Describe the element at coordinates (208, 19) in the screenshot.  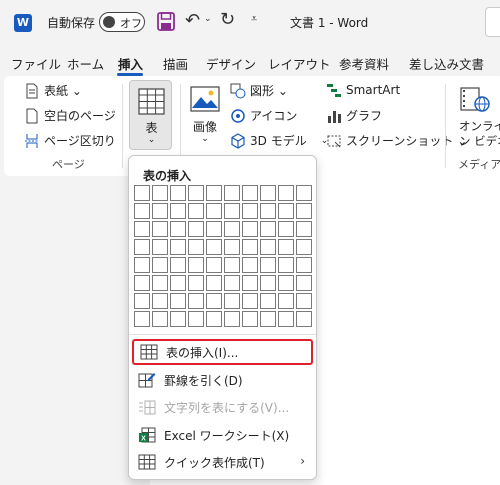
I see `undo-dropdown-icon: ⌄` at that location.